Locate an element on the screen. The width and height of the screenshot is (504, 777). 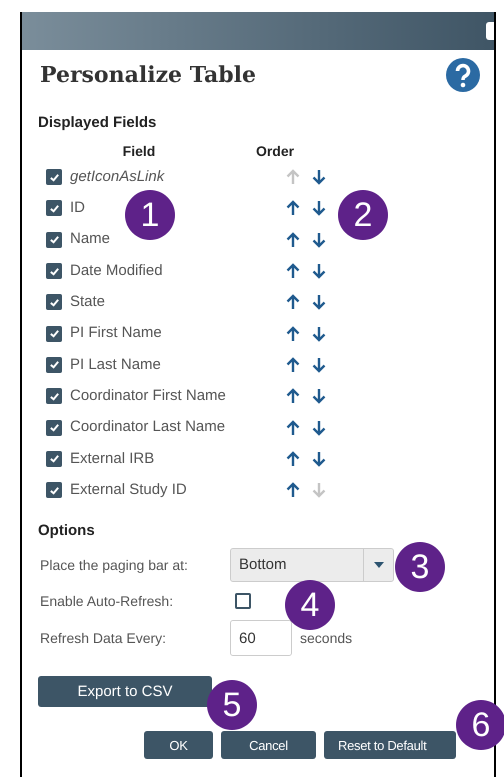
refresh-label: Refresh Data Every: is located at coordinates (103, 638).